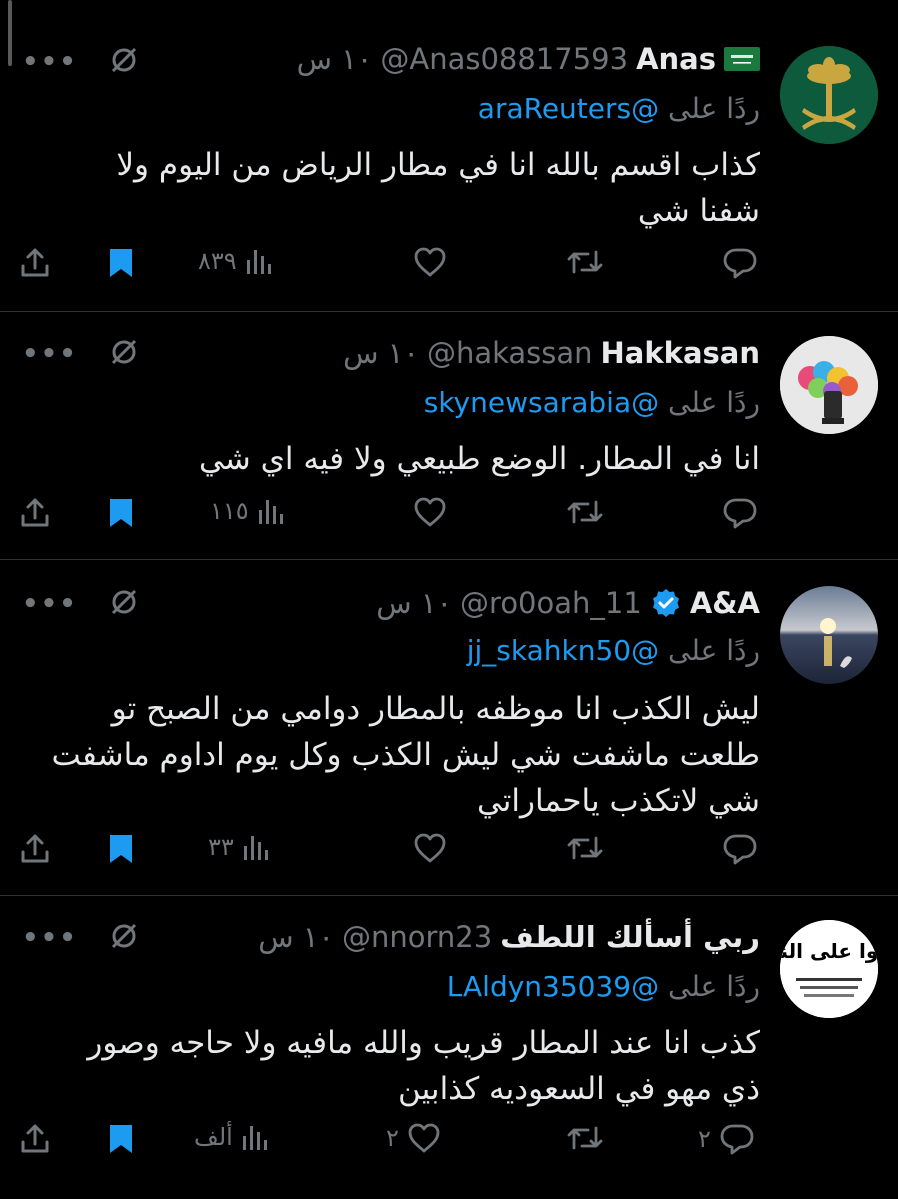 The height and width of the screenshot is (1199, 898). I want to click on avatar-image, so click(829, 385).